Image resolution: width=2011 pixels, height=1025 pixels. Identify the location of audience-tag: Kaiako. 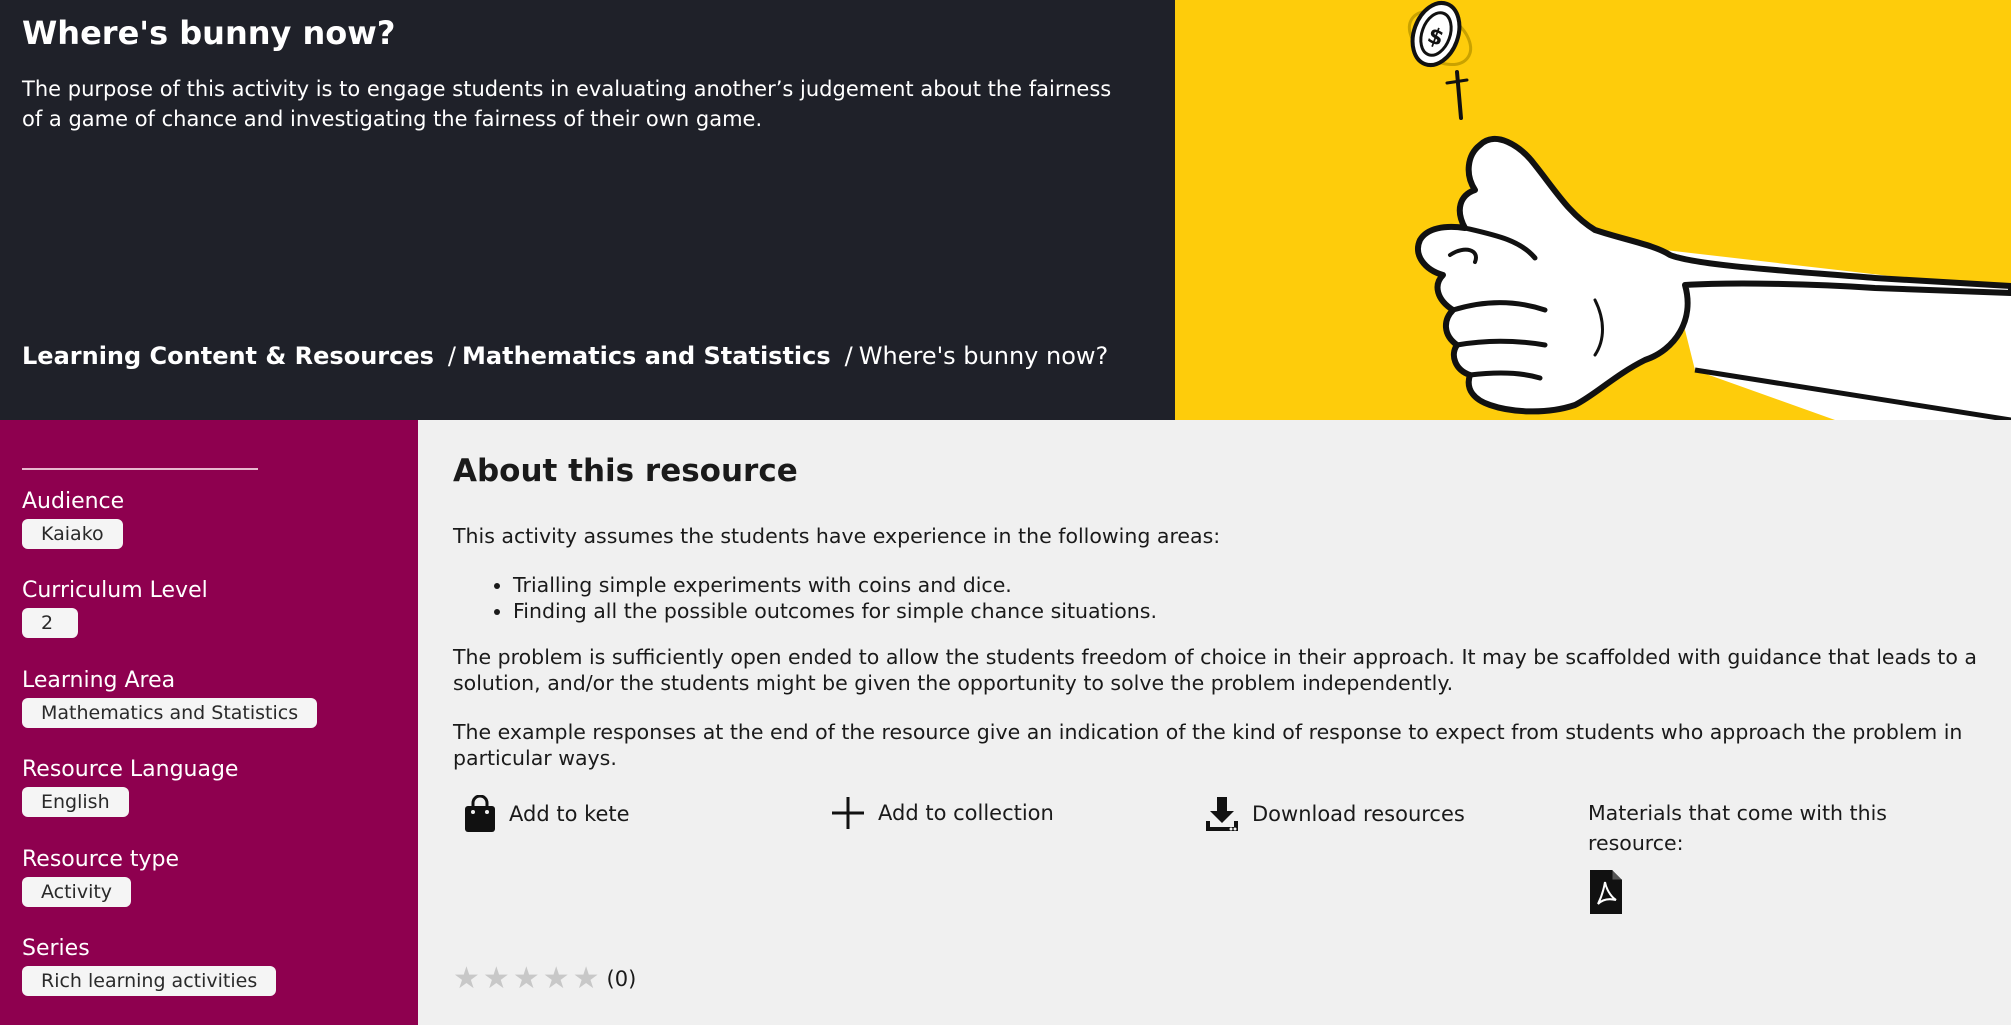
(72, 534).